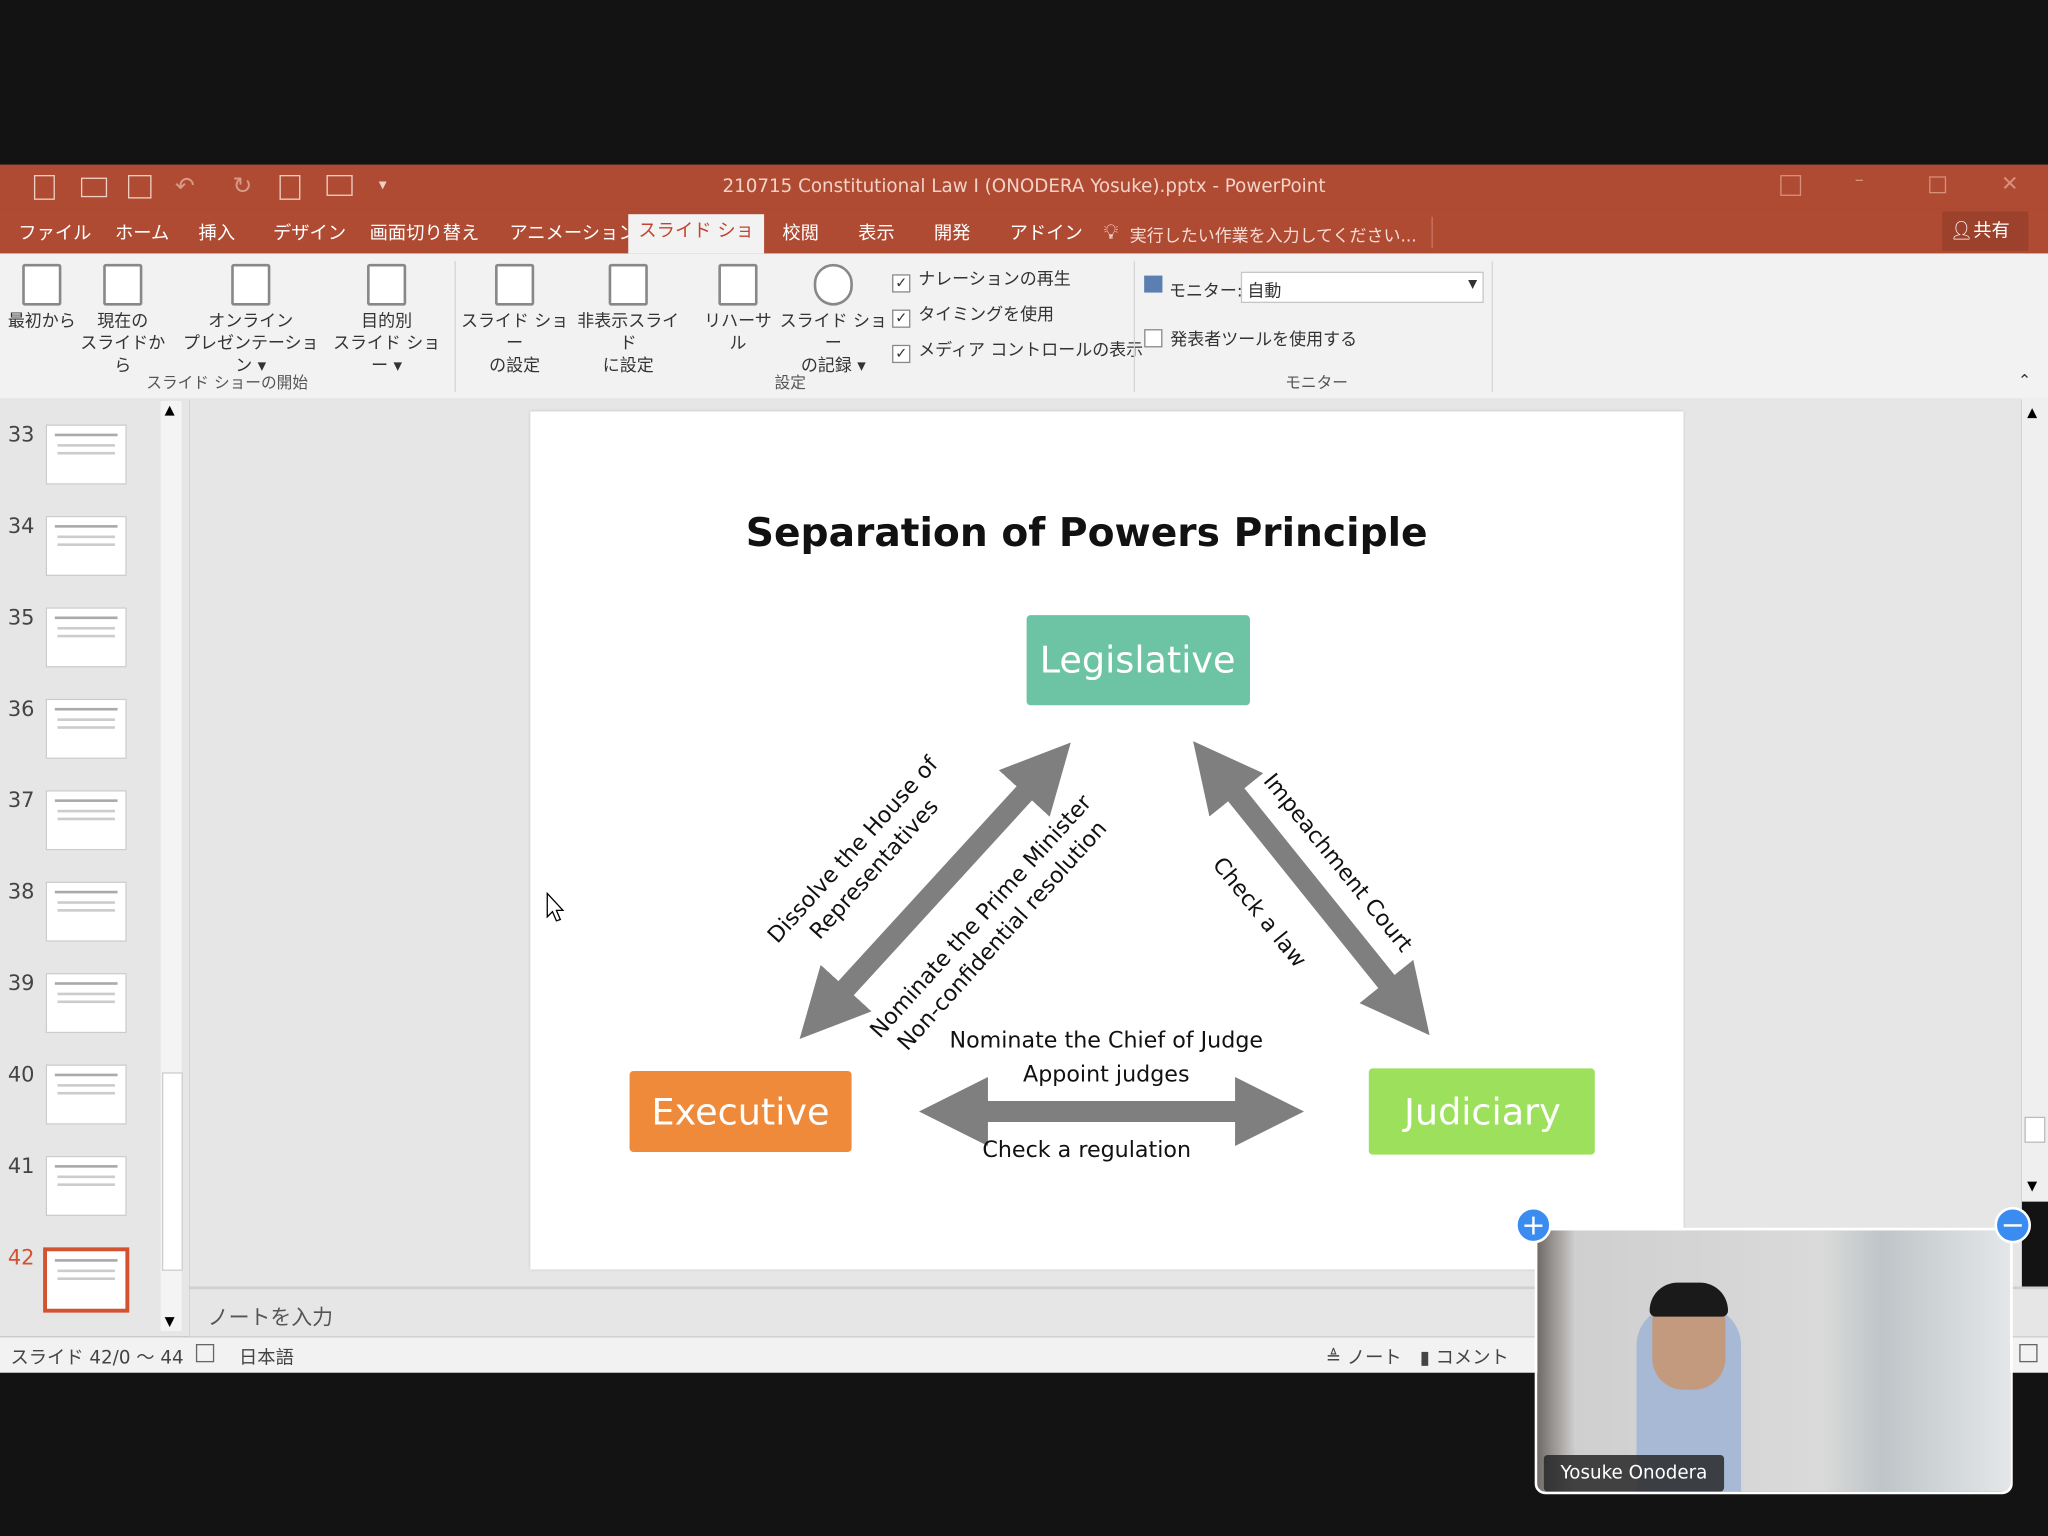  I want to click on legislative-label: Legislative, so click(1138, 660).